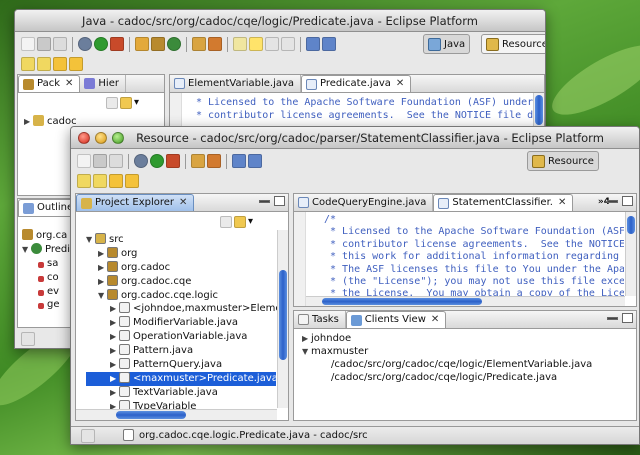  I want to click on tab-predicate: Predicate.java ✕, so click(356, 83).